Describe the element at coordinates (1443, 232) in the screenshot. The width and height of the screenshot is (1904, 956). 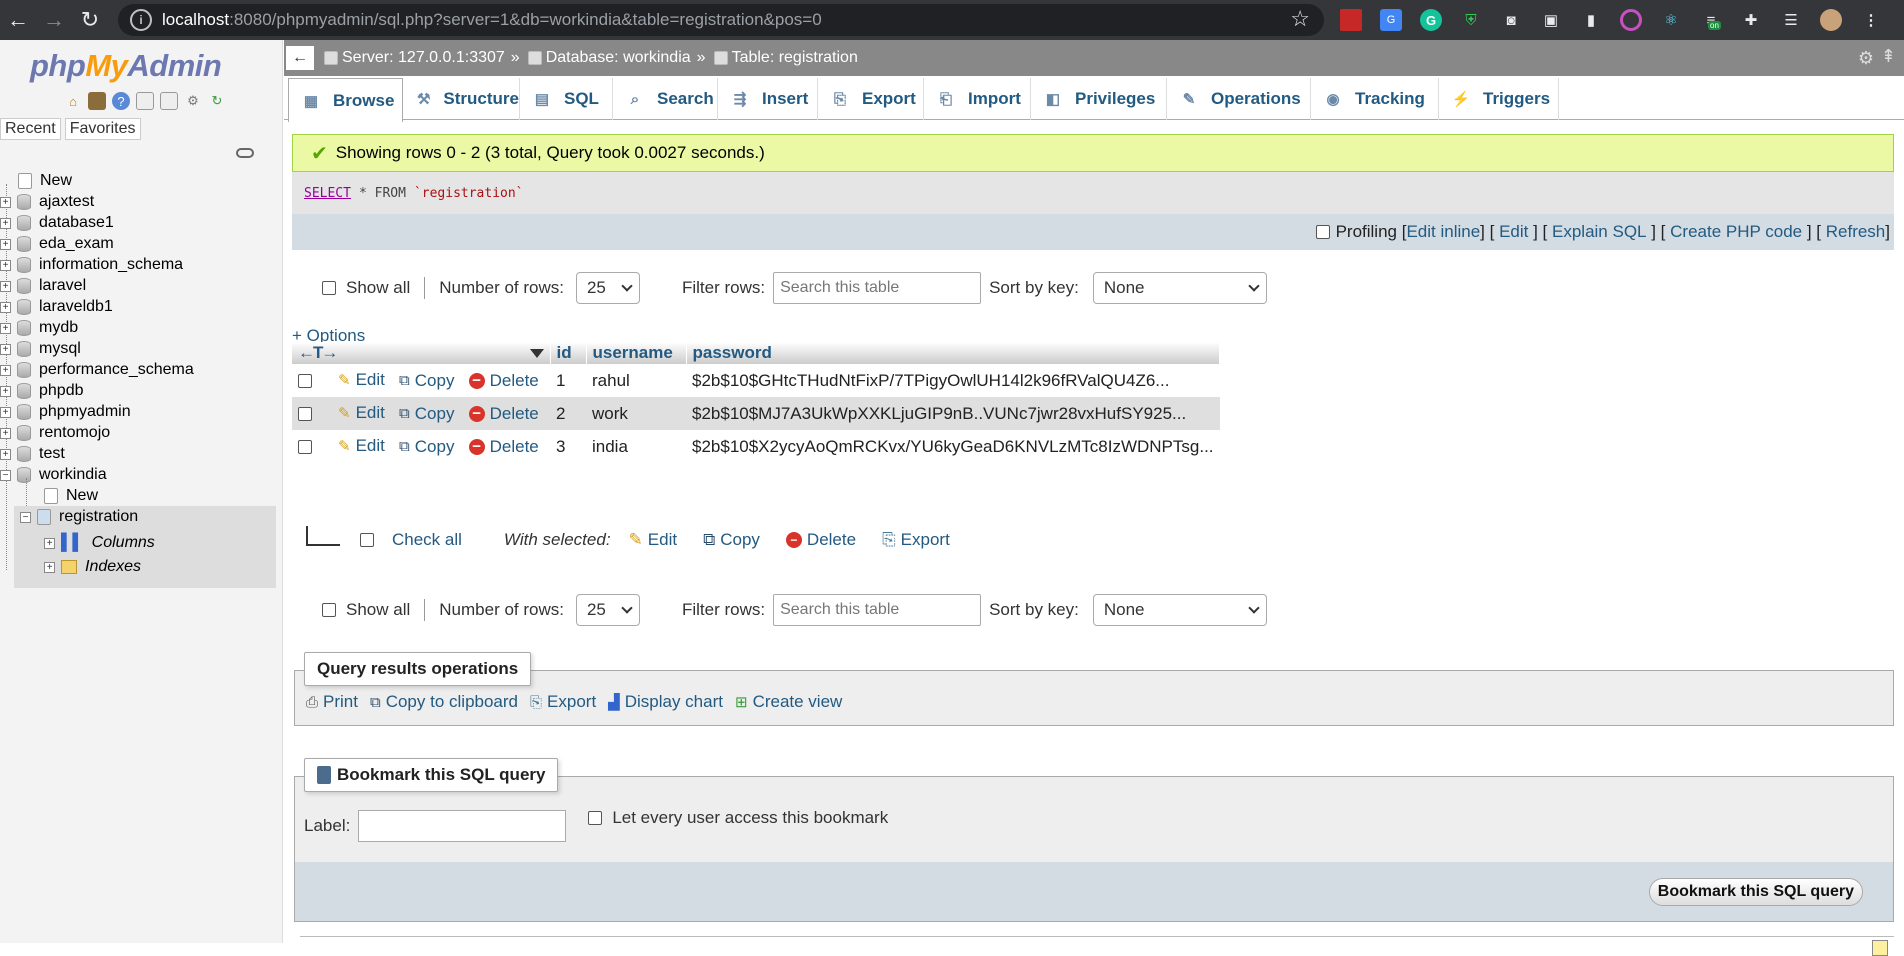
I see `edit-inline-link: Edit inline` at that location.